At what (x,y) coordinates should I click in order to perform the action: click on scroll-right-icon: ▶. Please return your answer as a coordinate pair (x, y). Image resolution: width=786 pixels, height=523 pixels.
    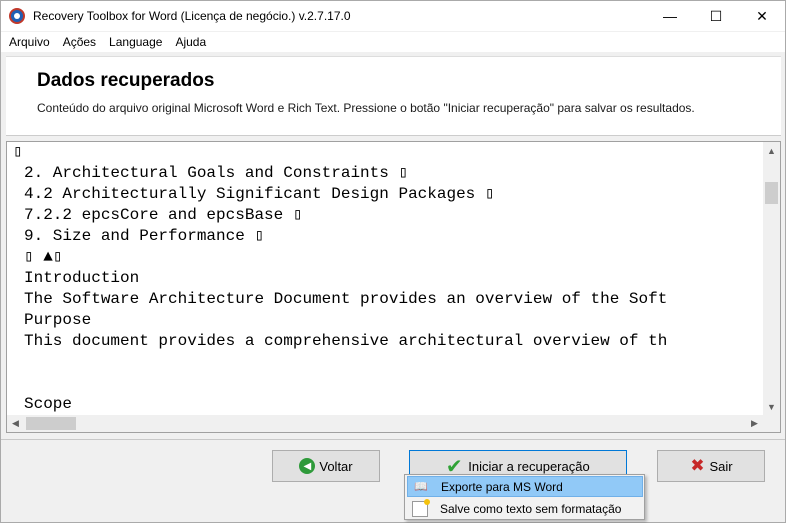
    Looking at the image, I should click on (754, 423).